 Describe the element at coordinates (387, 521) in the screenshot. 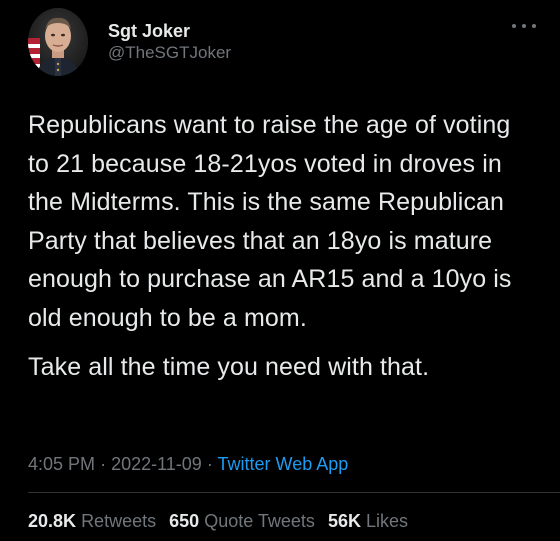

I see `likes-label: Likes` at that location.